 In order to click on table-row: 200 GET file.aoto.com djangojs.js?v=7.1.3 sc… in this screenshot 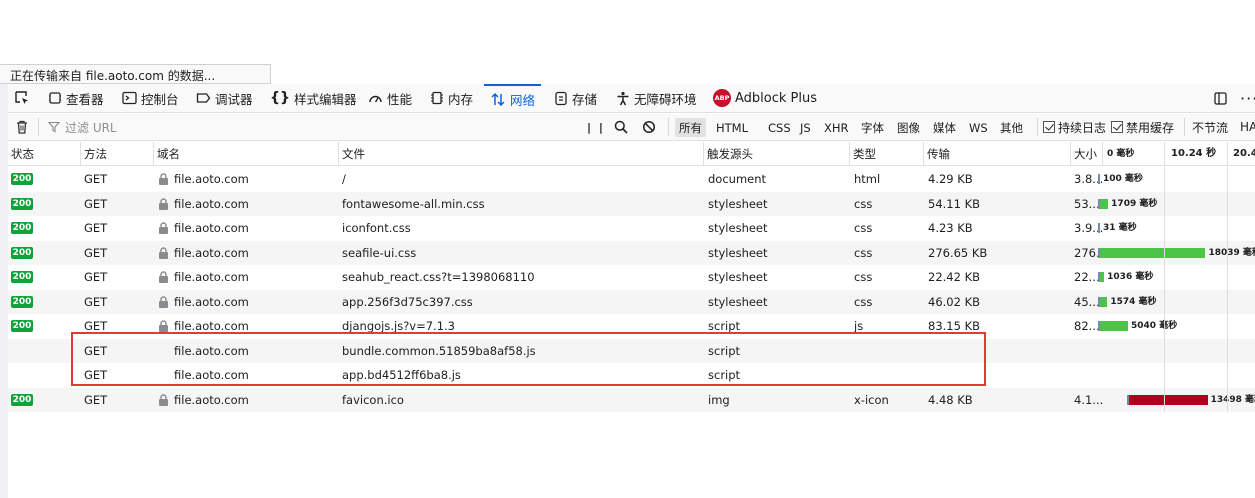, I will do `click(631, 326)`.